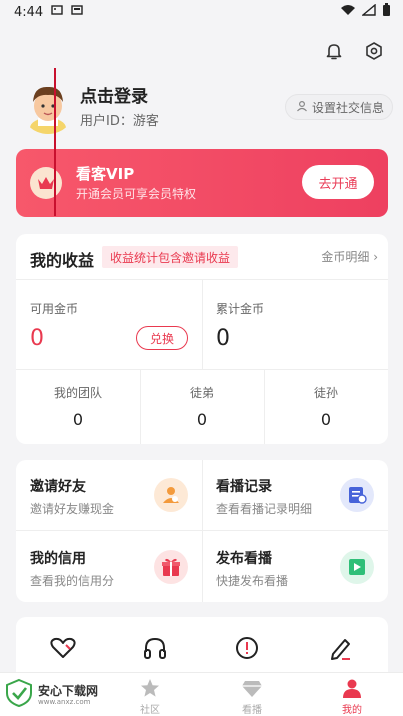 This screenshot has width=403, height=716. Describe the element at coordinates (201, 393) in the screenshot. I see `team-stat-label: 徒弟` at that location.